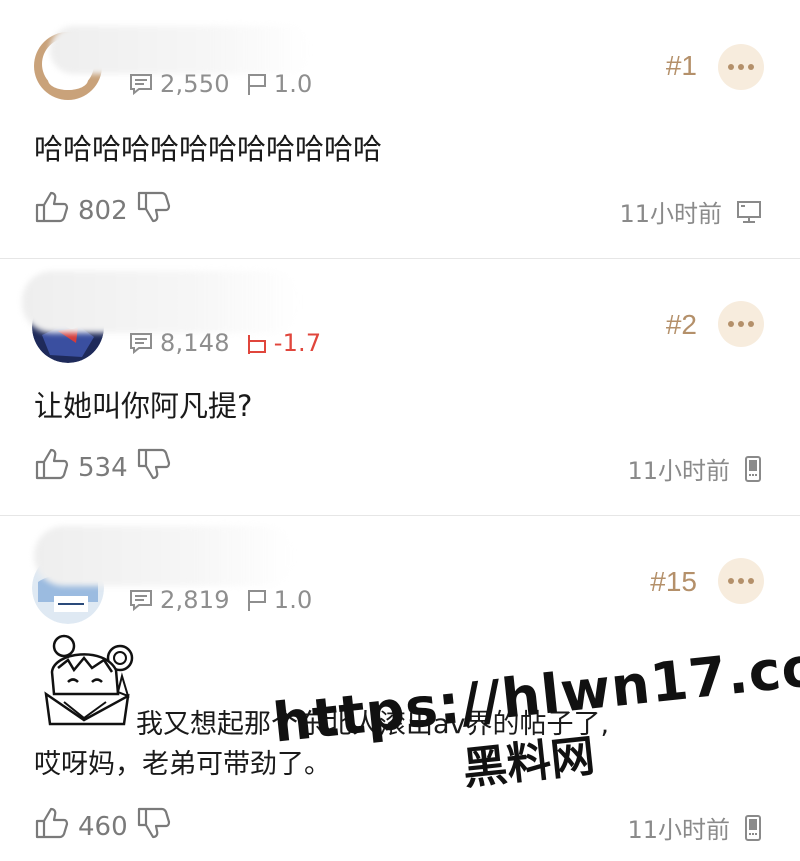 The width and height of the screenshot is (800, 861). Describe the element at coordinates (208, 149) in the screenshot. I see `comment-text: 哈哈哈哈哈哈哈哈哈哈哈哈` at that location.